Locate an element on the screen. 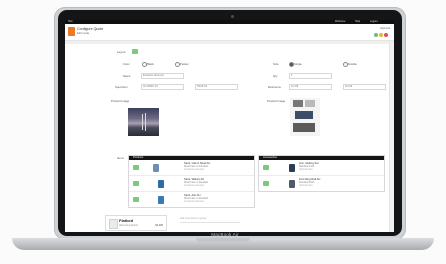  laptop-notch is located at coordinates (223, 240).